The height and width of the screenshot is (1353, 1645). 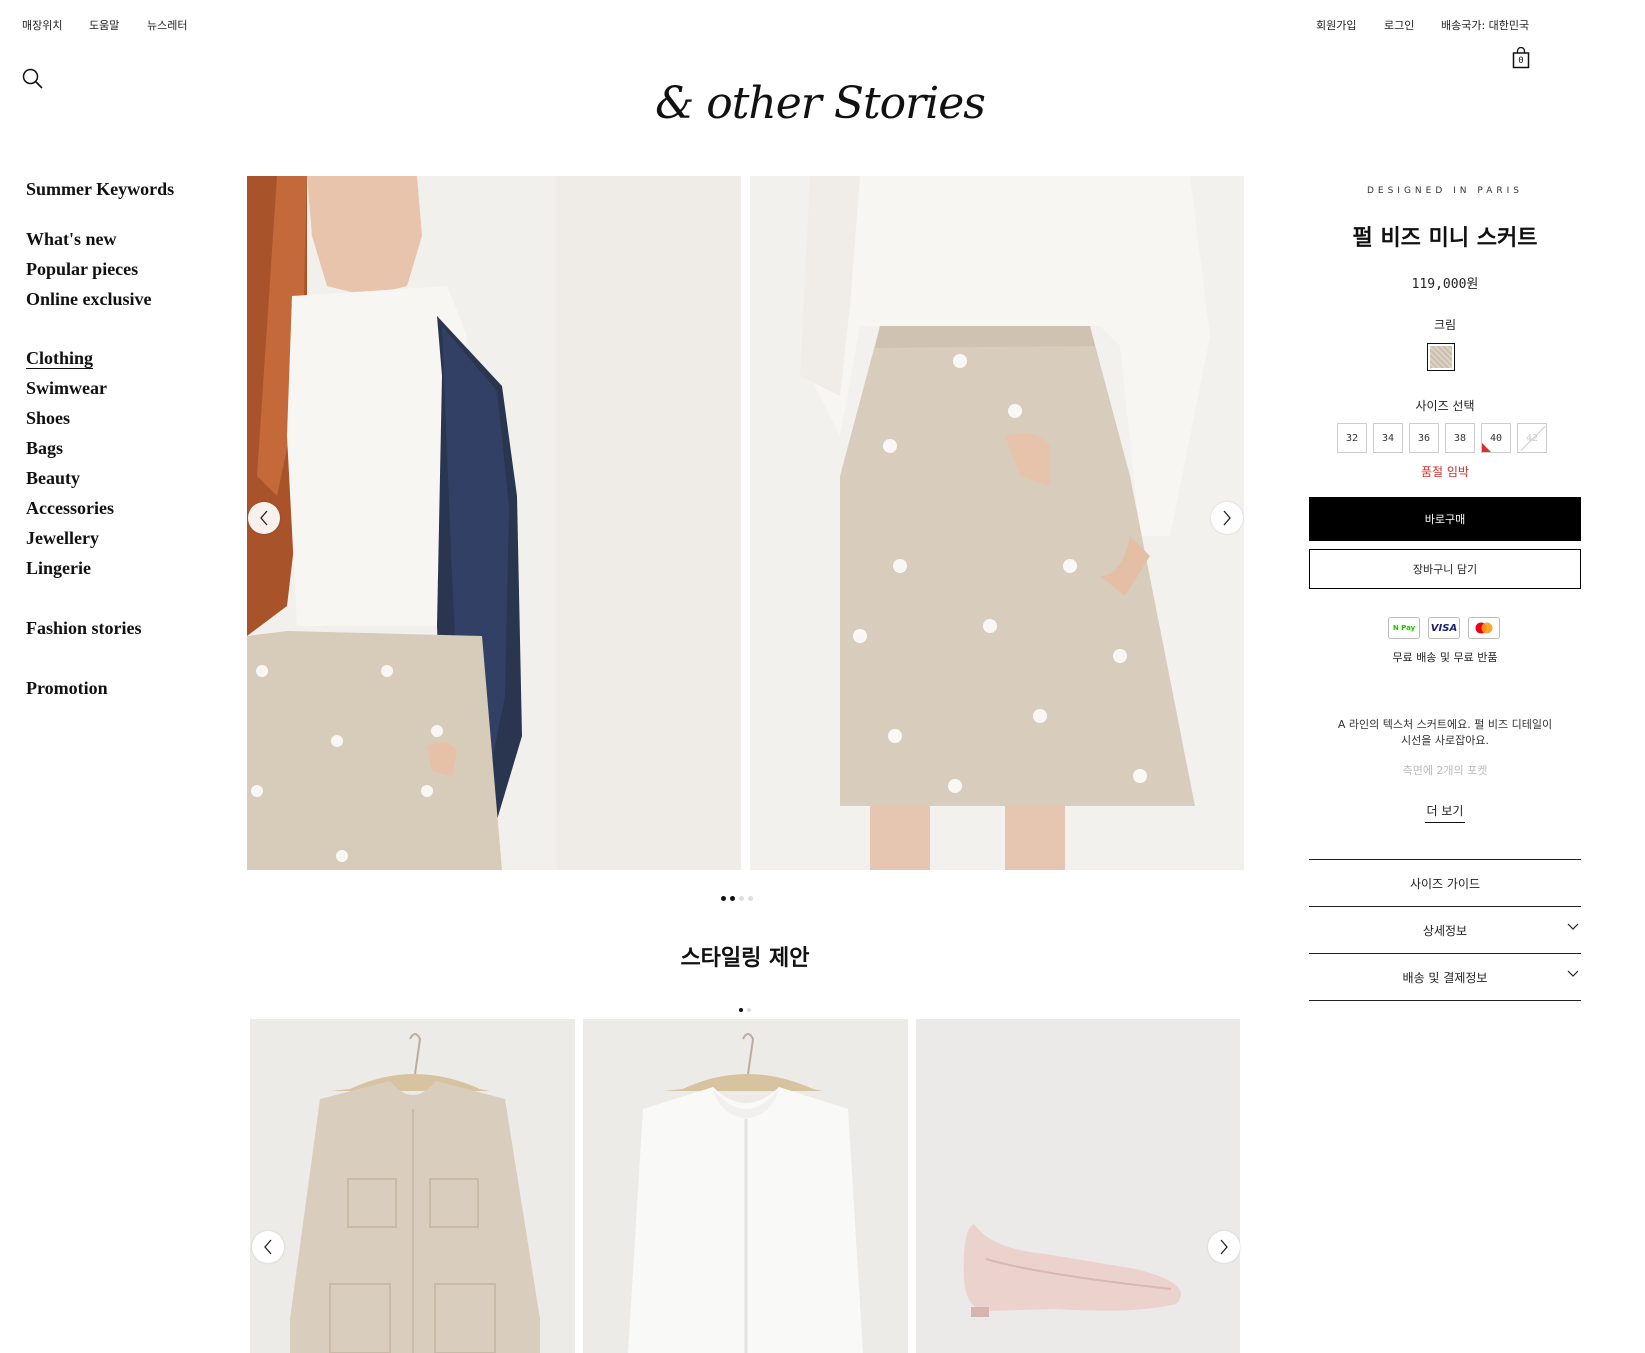 I want to click on nav-online-exclusive: Online exclusive, so click(x=89, y=299).